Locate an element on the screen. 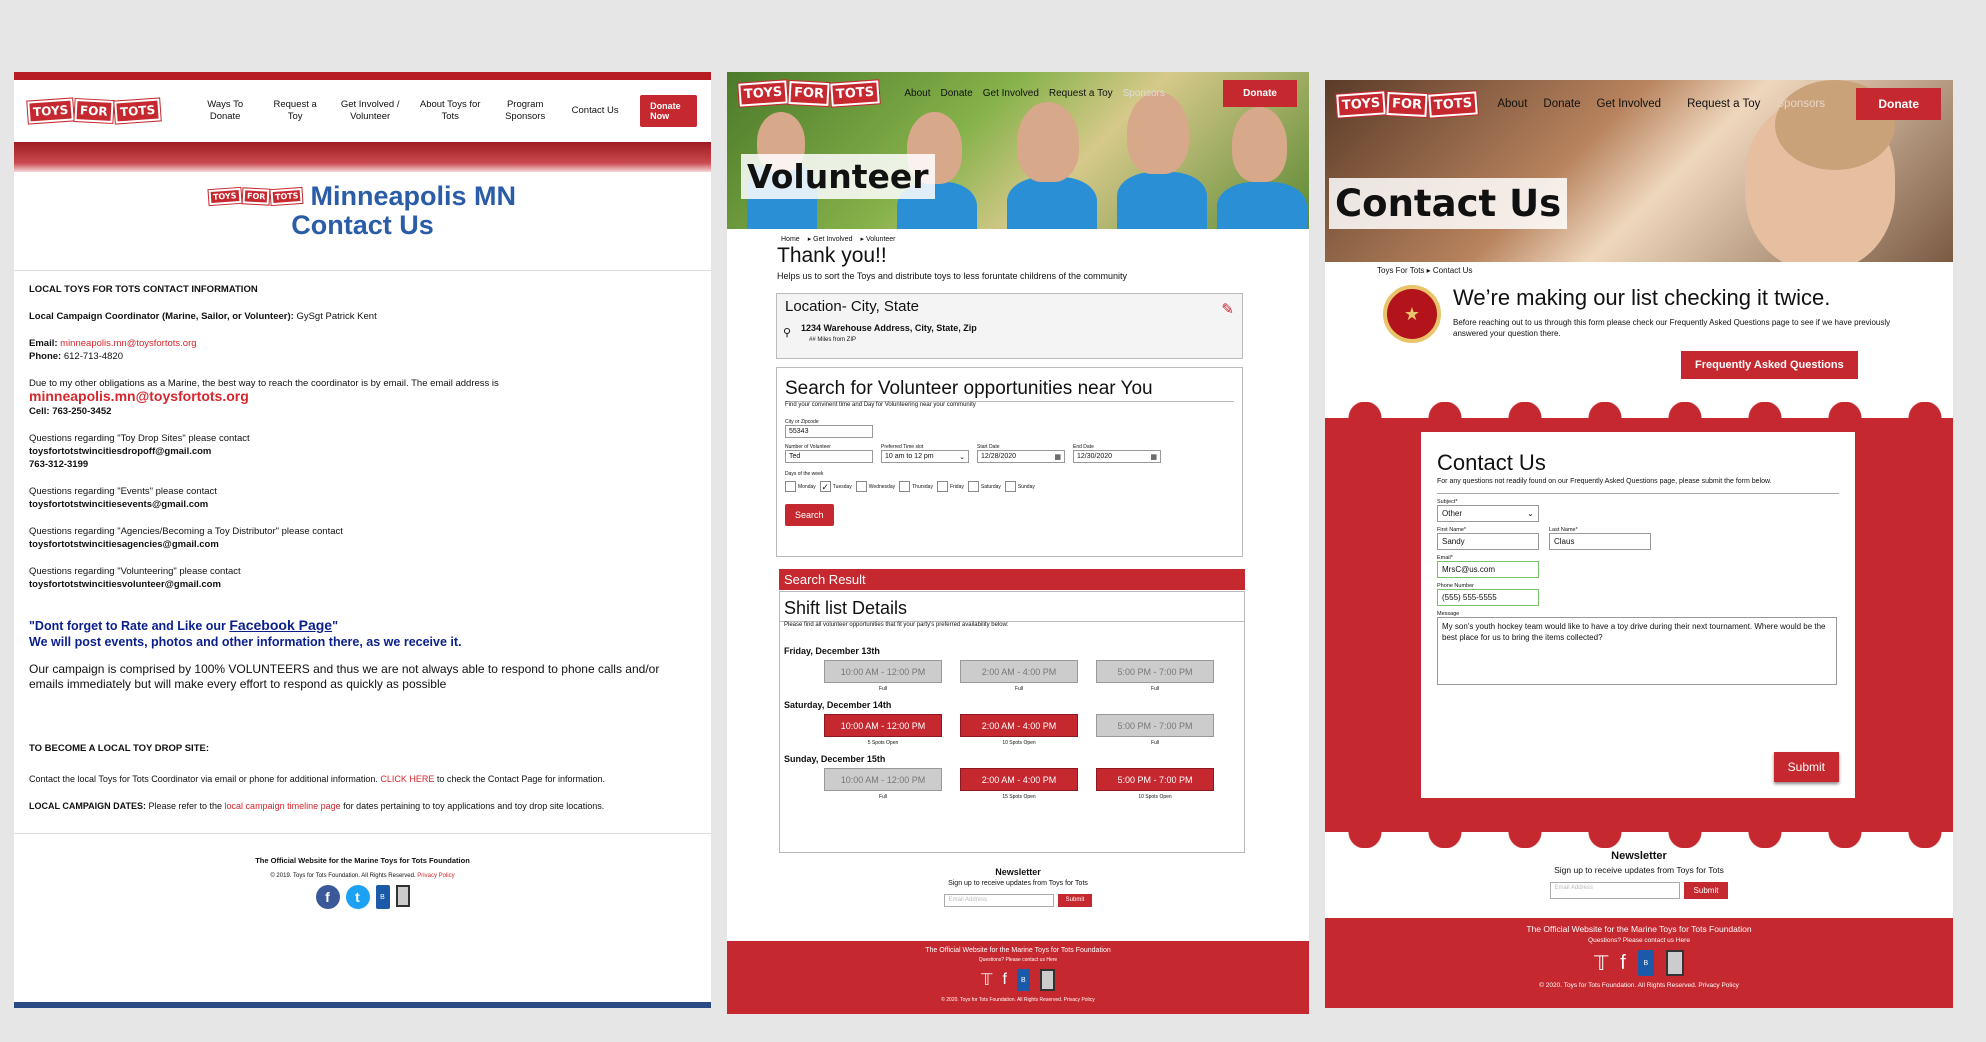 The height and width of the screenshot is (1042, 1986). facebook-page-link: Facebook Page is located at coordinates (280, 625).